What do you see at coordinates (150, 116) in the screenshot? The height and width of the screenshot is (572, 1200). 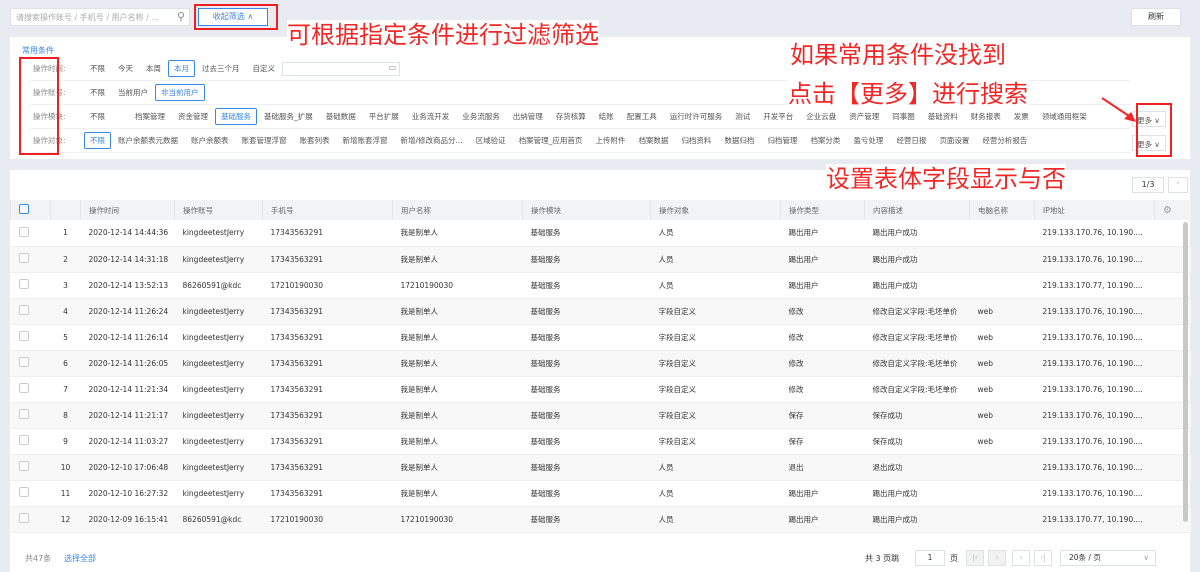 I see `filter-option: 档案管理` at bounding box center [150, 116].